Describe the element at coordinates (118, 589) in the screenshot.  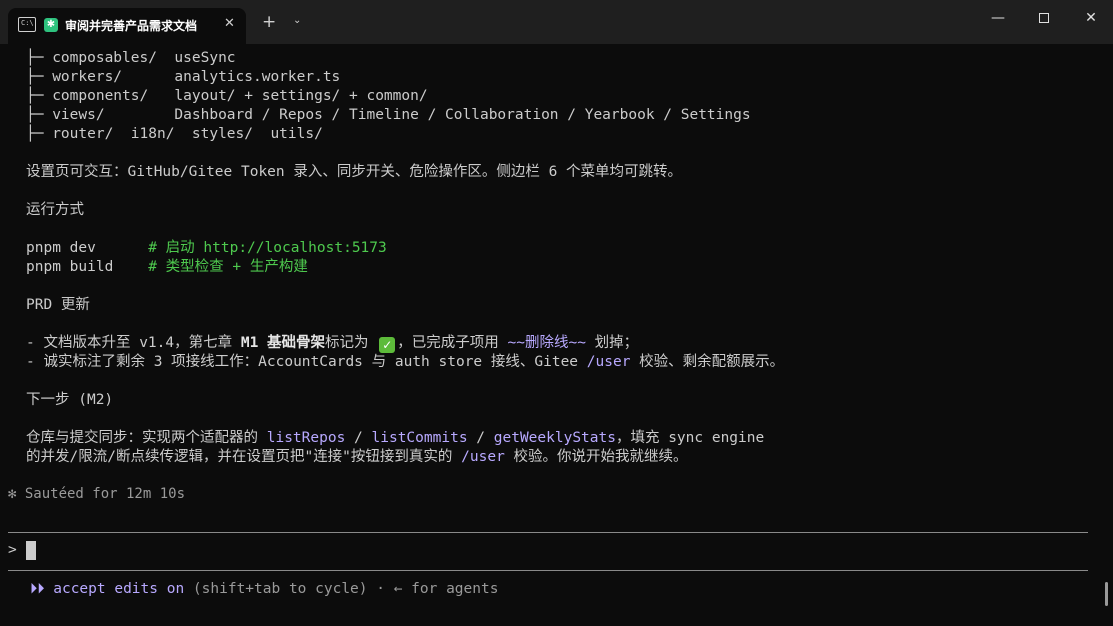
I see `accept-edits-toggle: accept edits on` at that location.